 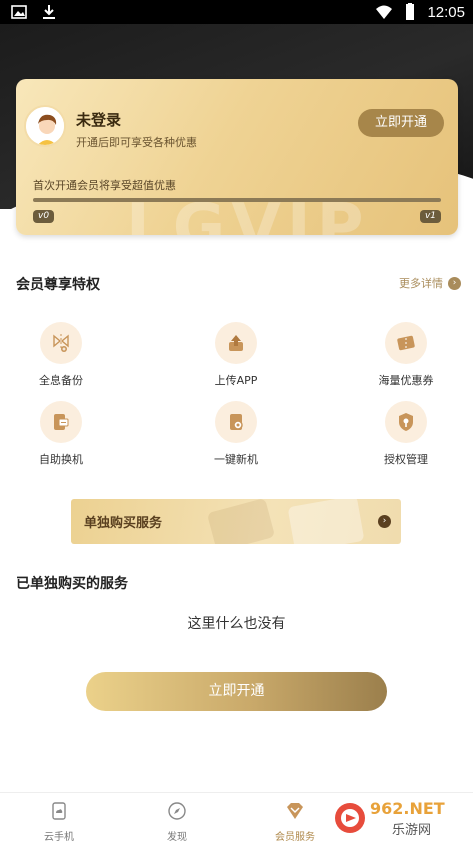 I want to click on privilege-label: 自助换机, so click(x=61, y=459).